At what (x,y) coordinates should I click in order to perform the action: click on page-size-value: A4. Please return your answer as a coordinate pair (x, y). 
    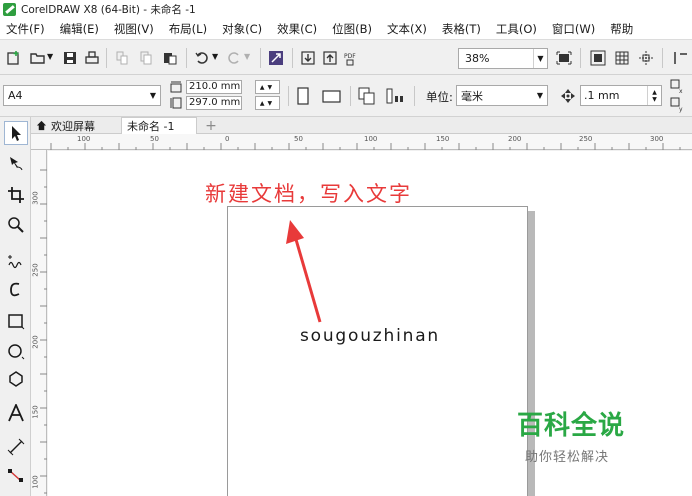
    Looking at the image, I should click on (15, 95).